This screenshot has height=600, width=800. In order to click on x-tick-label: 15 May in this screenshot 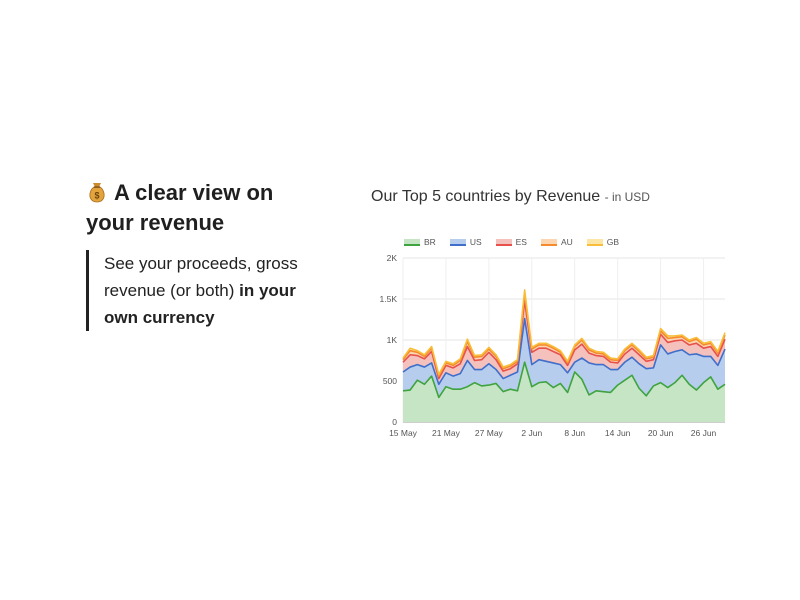, I will do `click(403, 433)`.